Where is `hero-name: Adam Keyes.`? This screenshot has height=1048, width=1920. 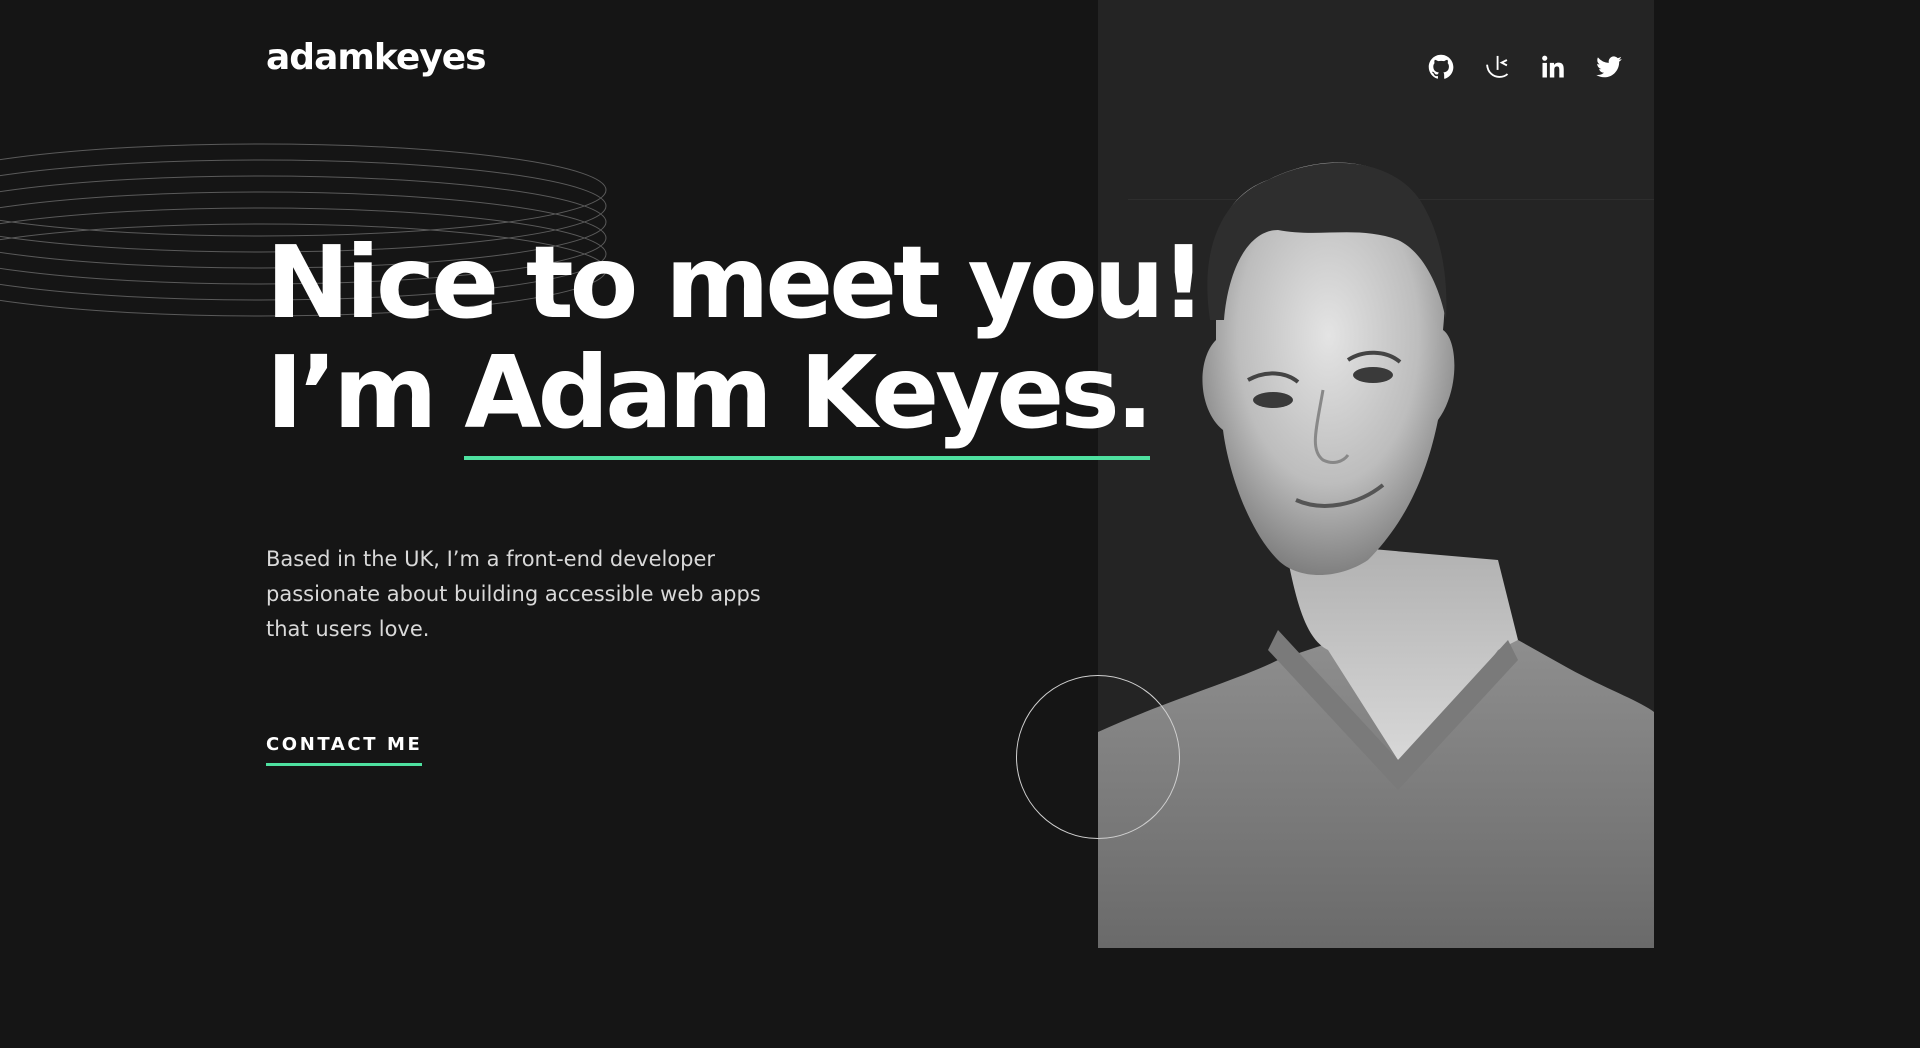 hero-name: Adam Keyes. is located at coordinates (809, 397).